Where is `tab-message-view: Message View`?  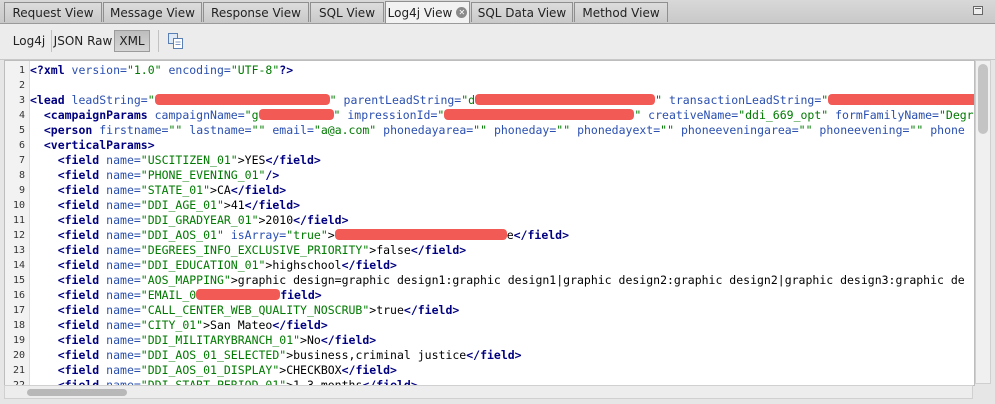 tab-message-view: Message View is located at coordinates (152, 12).